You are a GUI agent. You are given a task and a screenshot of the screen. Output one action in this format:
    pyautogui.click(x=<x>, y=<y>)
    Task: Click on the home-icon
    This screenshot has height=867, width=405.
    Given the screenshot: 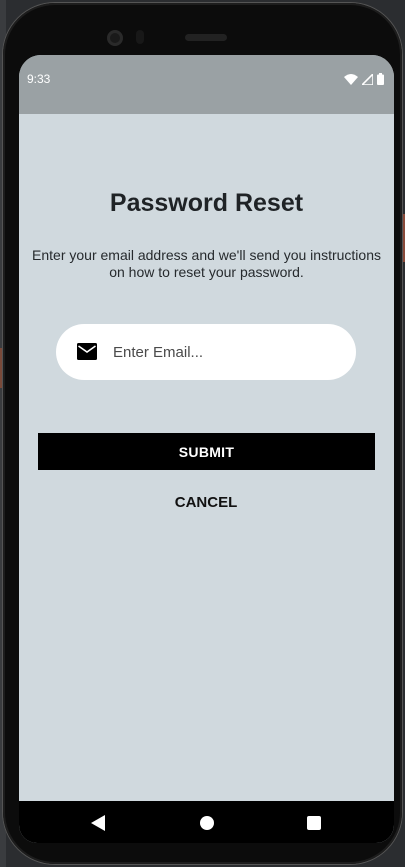 What is the action you would take?
    pyautogui.click(x=207, y=823)
    